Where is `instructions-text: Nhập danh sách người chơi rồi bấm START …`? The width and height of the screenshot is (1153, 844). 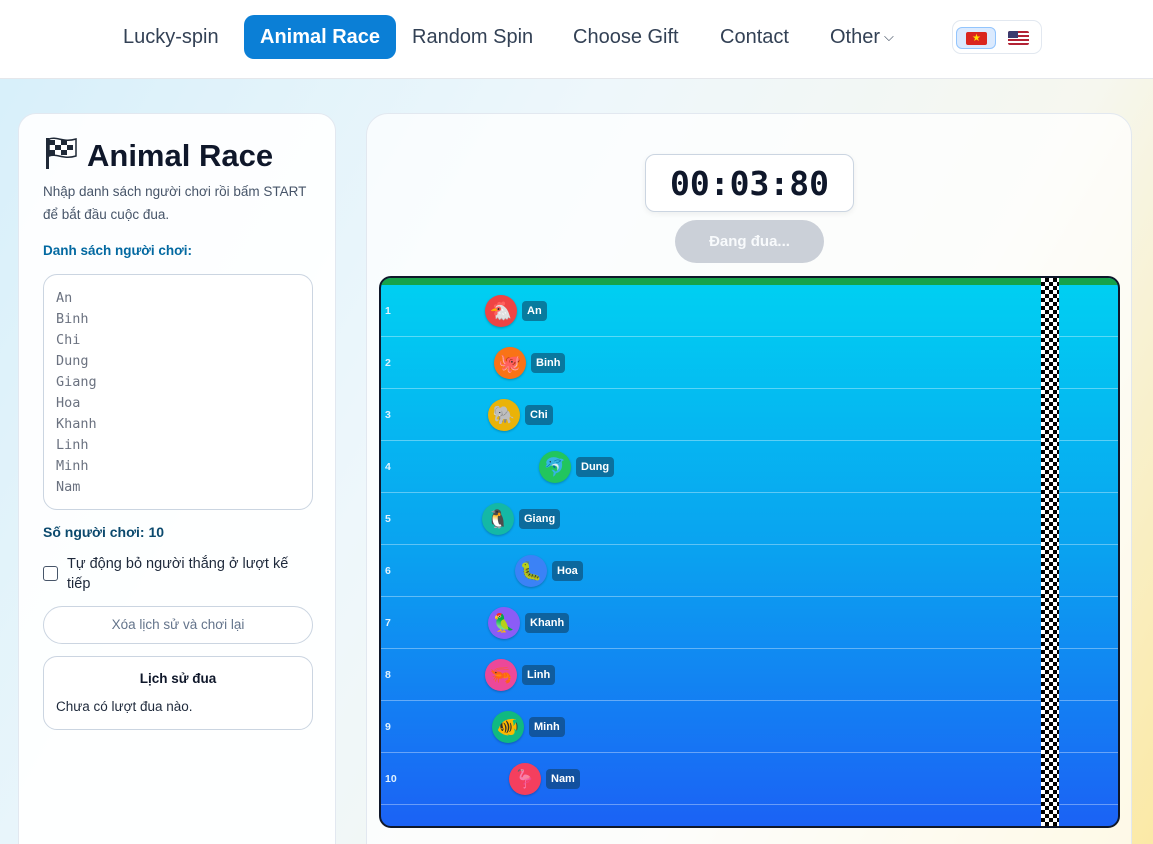
instructions-text: Nhập danh sách người chơi rồi bấm START … is located at coordinates (175, 203).